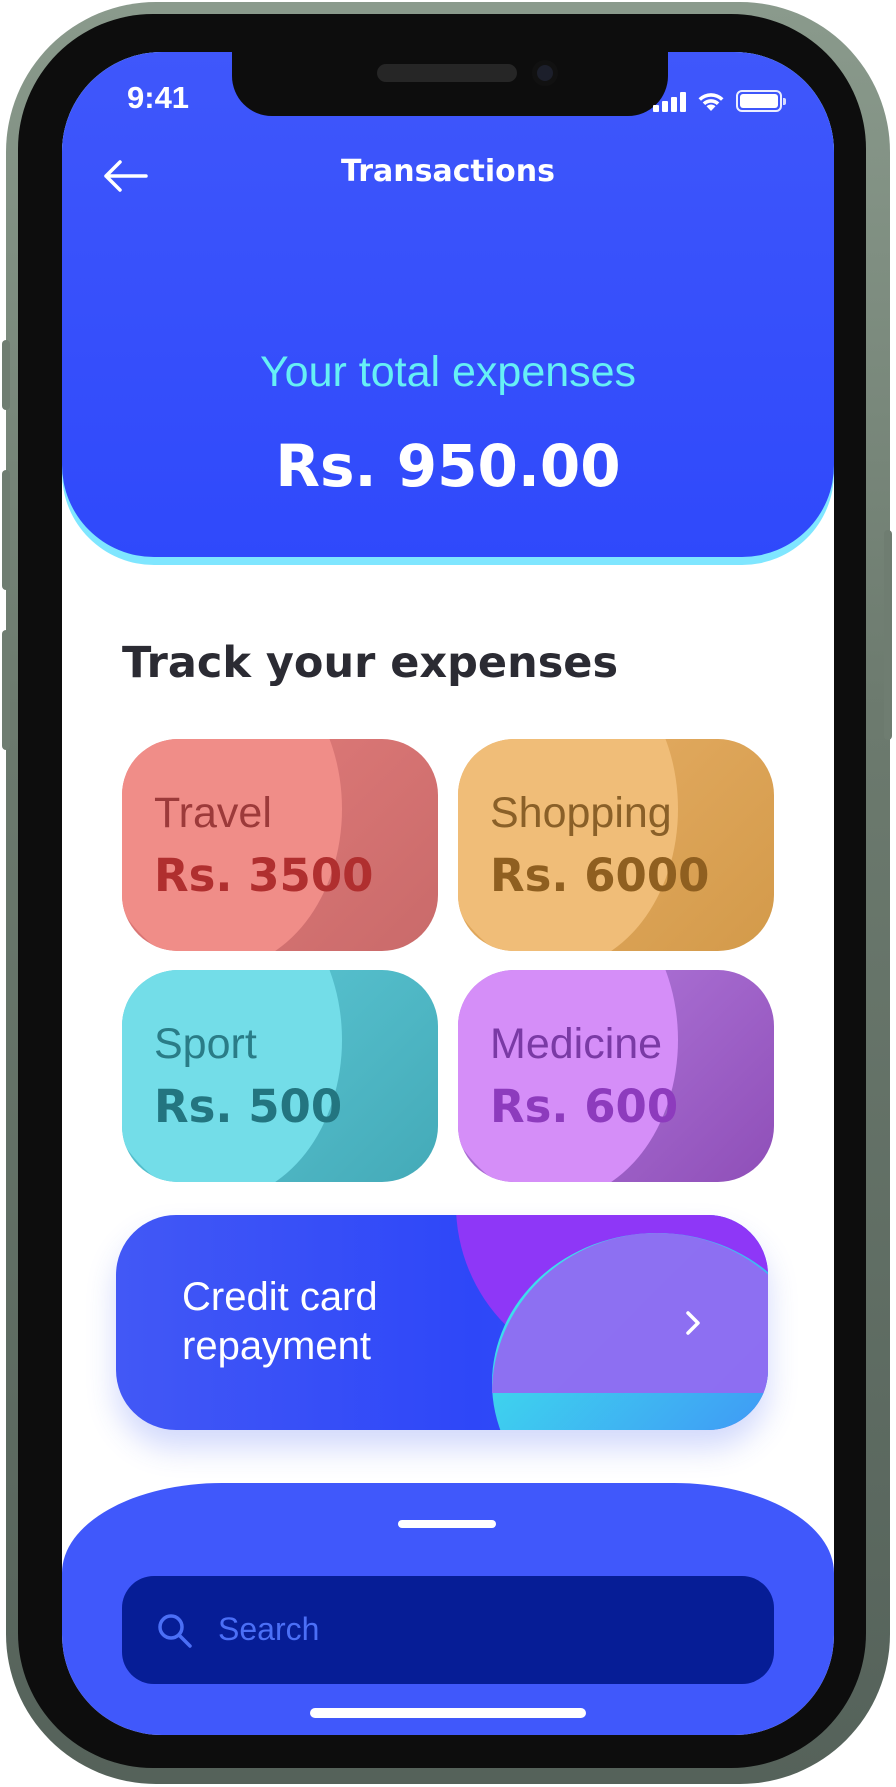 The width and height of the screenshot is (896, 1787). I want to click on category-amount: Rs. 600, so click(584, 1106).